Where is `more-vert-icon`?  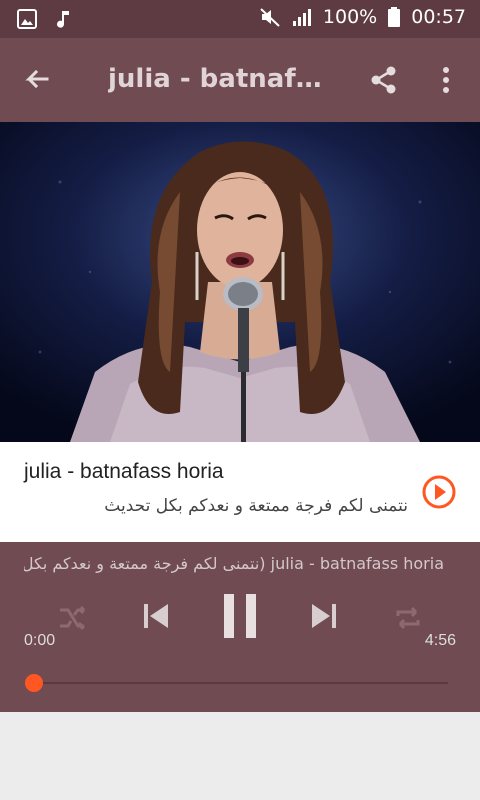 more-vert-icon is located at coordinates (446, 80).